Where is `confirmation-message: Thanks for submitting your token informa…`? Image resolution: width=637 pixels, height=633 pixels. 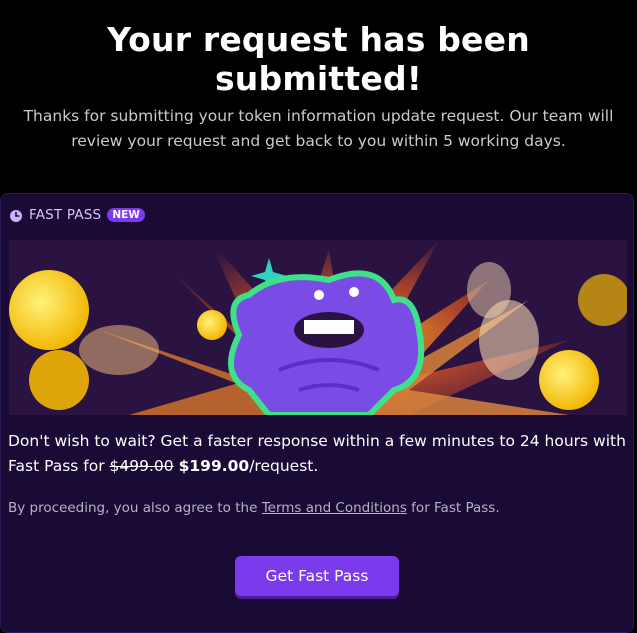
confirmation-message: Thanks for submitting your token informa… is located at coordinates (318, 128).